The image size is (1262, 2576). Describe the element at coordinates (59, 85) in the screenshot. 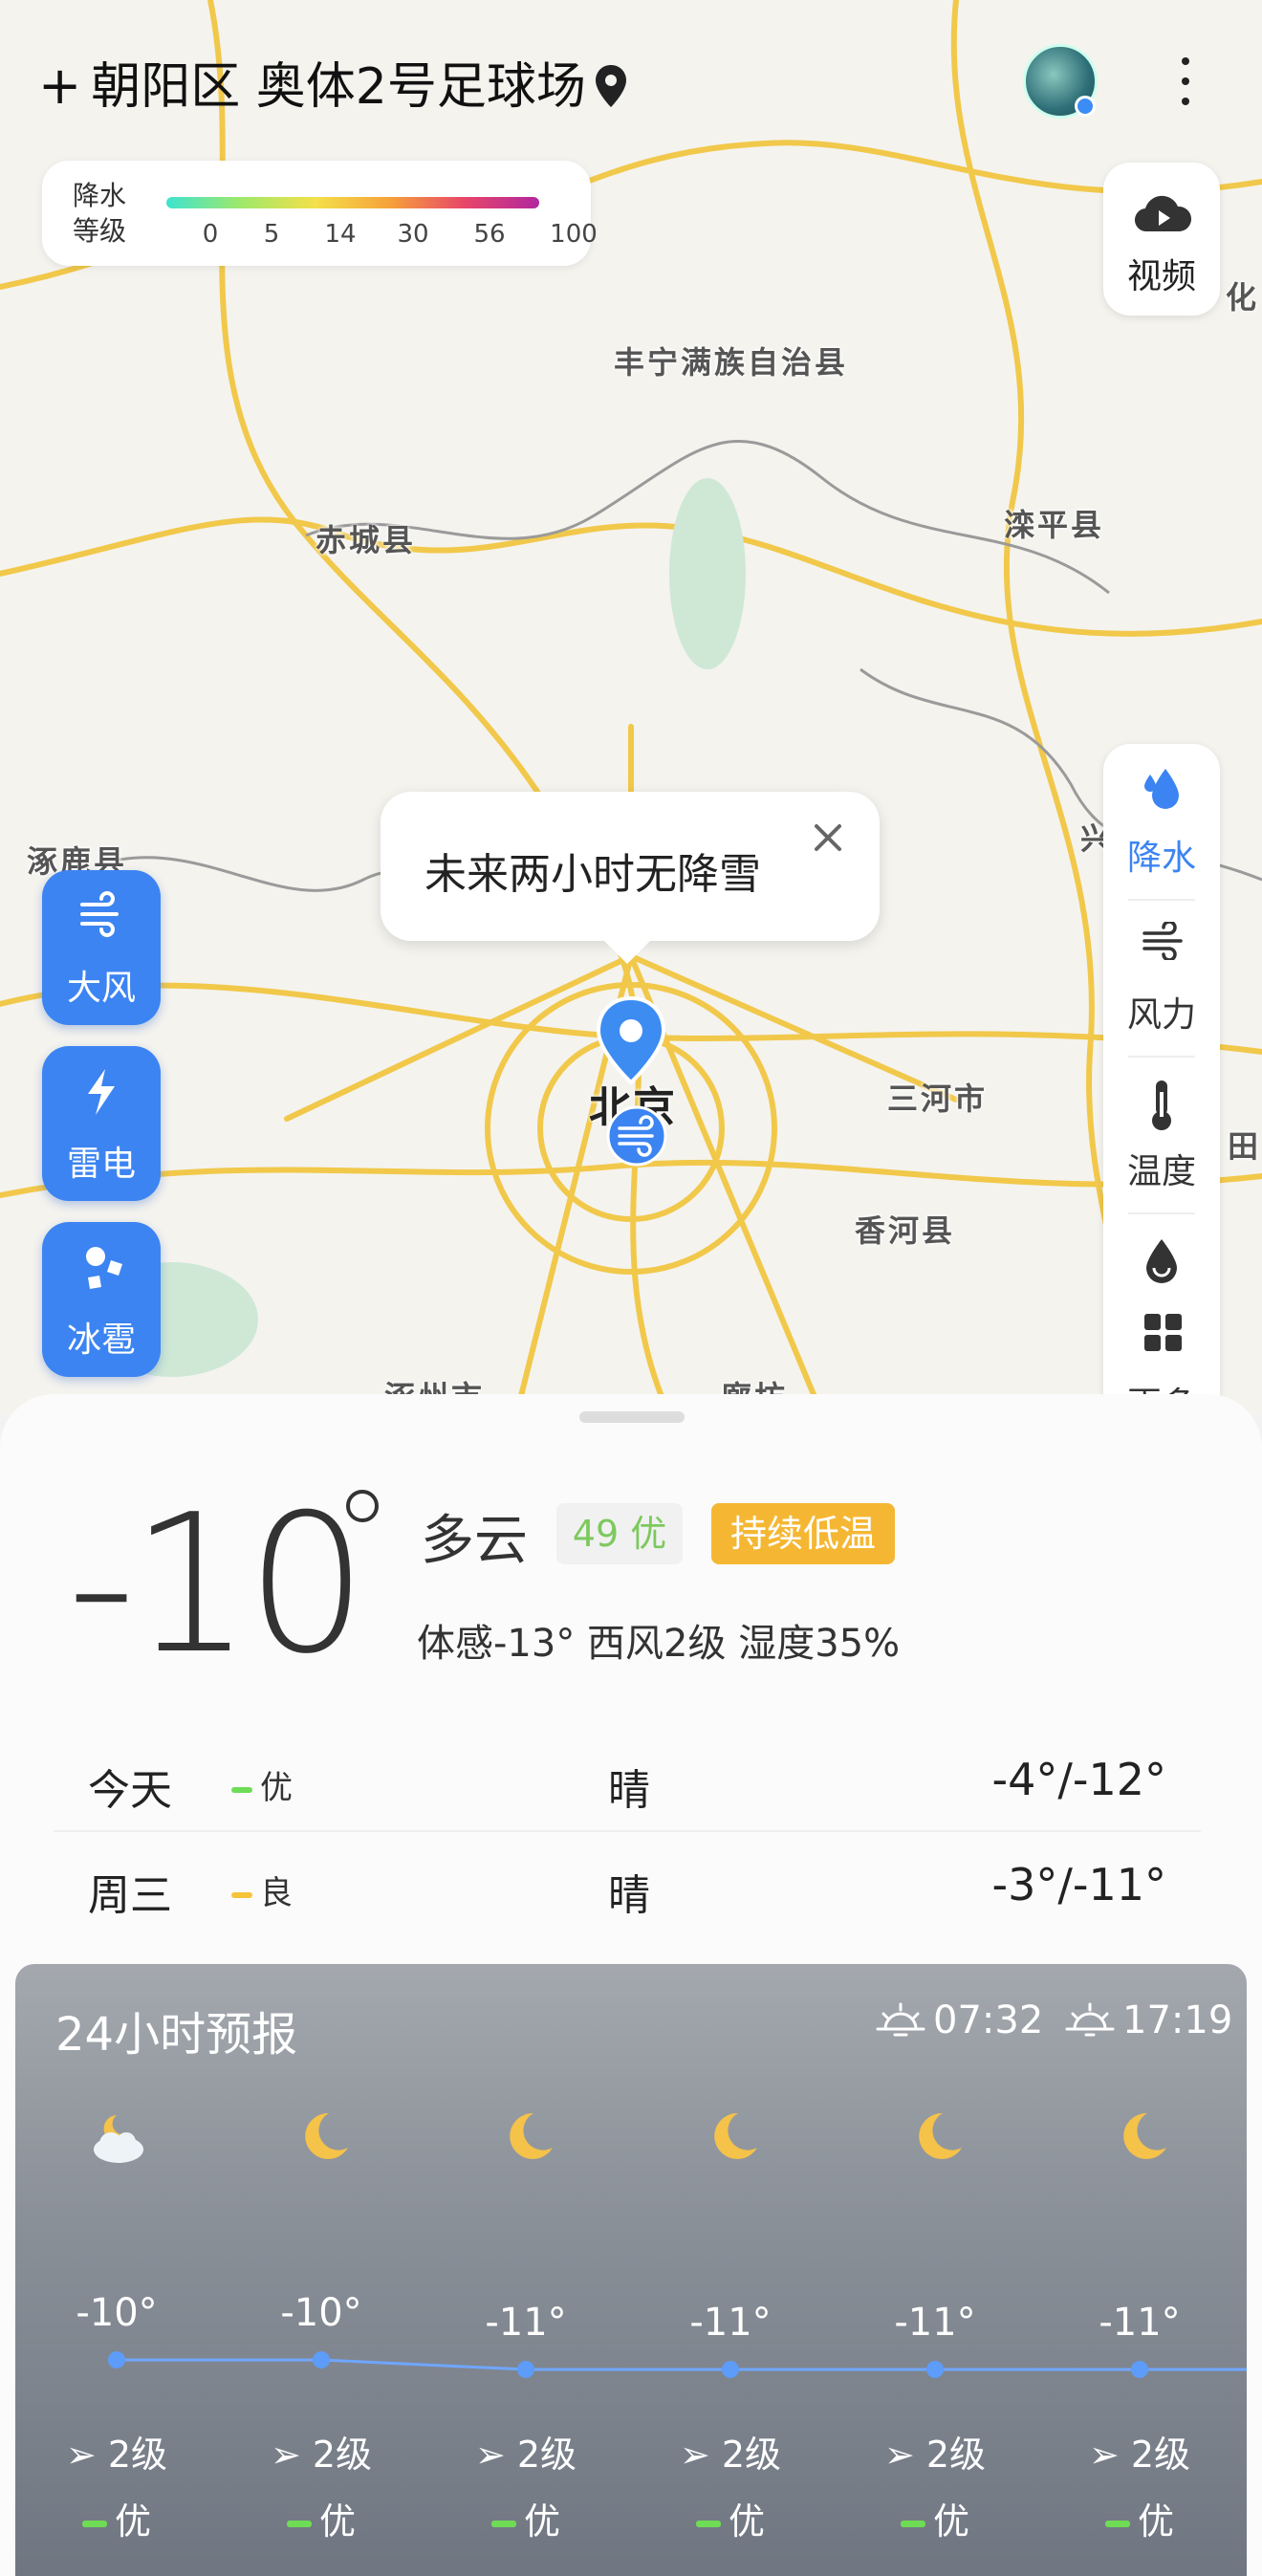

I see `plus-icon: +` at that location.